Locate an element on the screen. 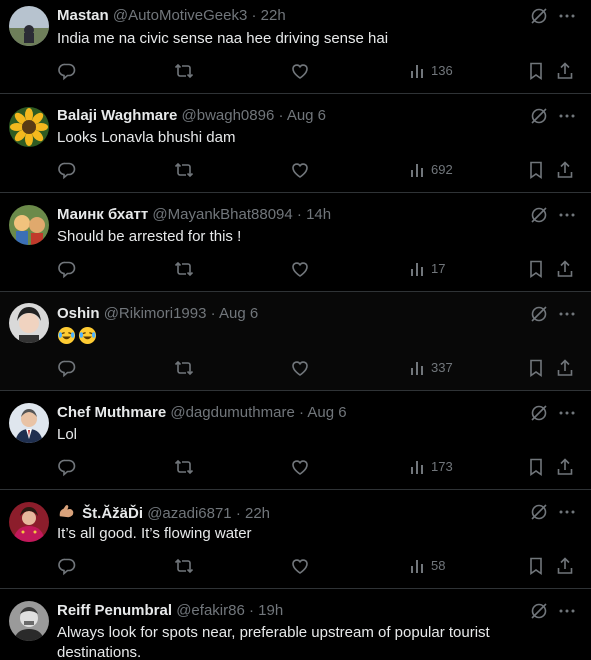 This screenshot has width=591, height=660. user-handle: @efakir86 is located at coordinates (210, 610).